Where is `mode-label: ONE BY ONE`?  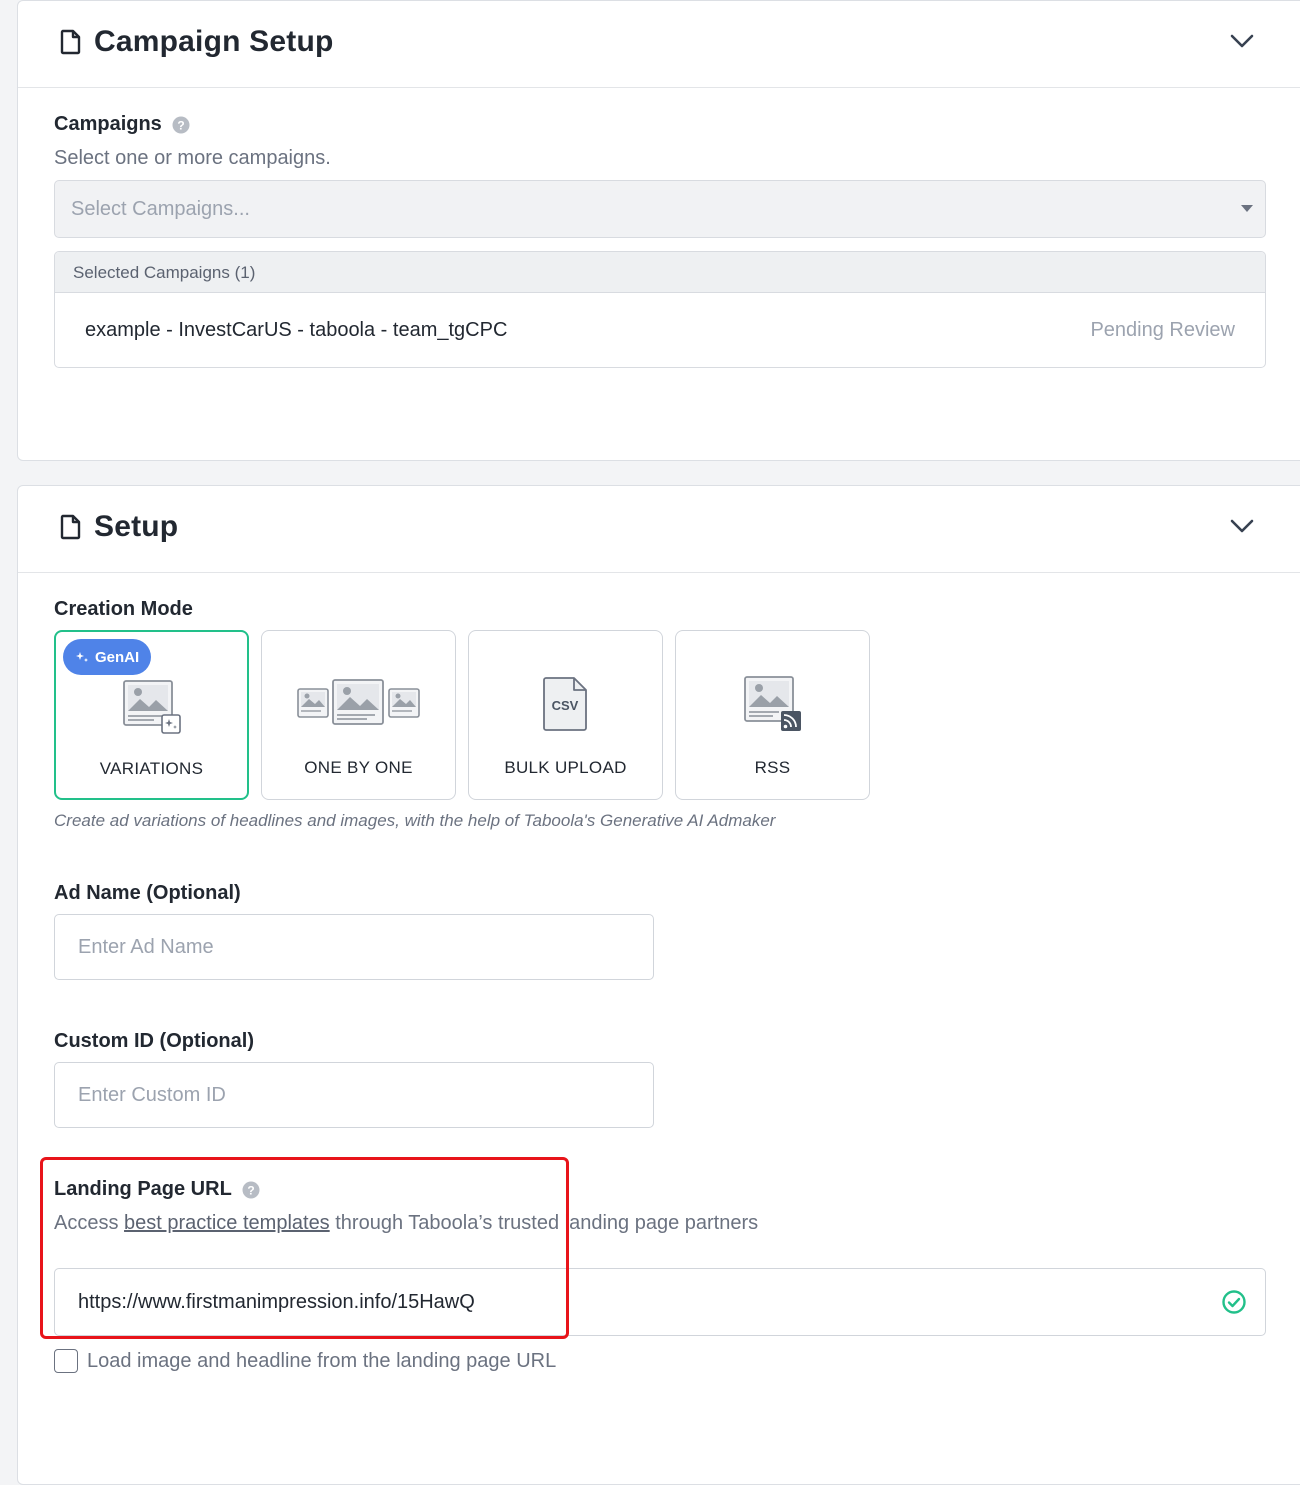 mode-label: ONE BY ONE is located at coordinates (358, 767).